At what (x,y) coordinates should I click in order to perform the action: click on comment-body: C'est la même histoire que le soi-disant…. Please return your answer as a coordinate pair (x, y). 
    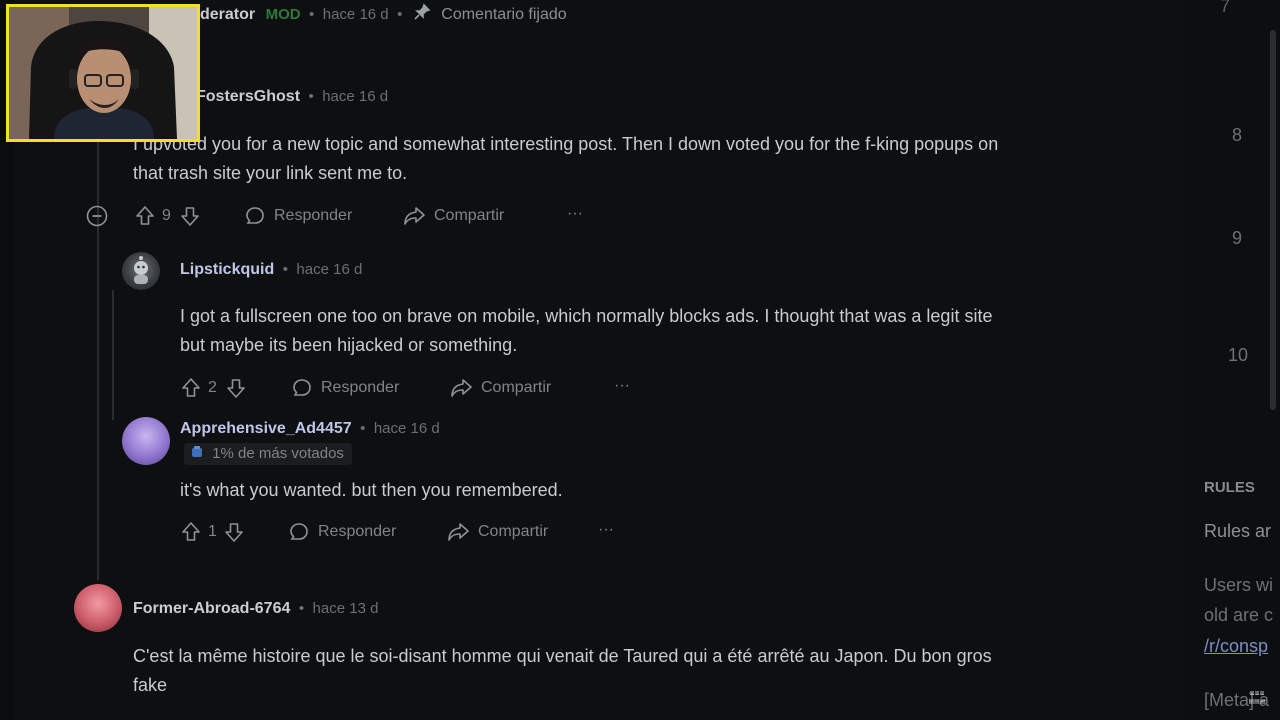
    Looking at the image, I should click on (562, 671).